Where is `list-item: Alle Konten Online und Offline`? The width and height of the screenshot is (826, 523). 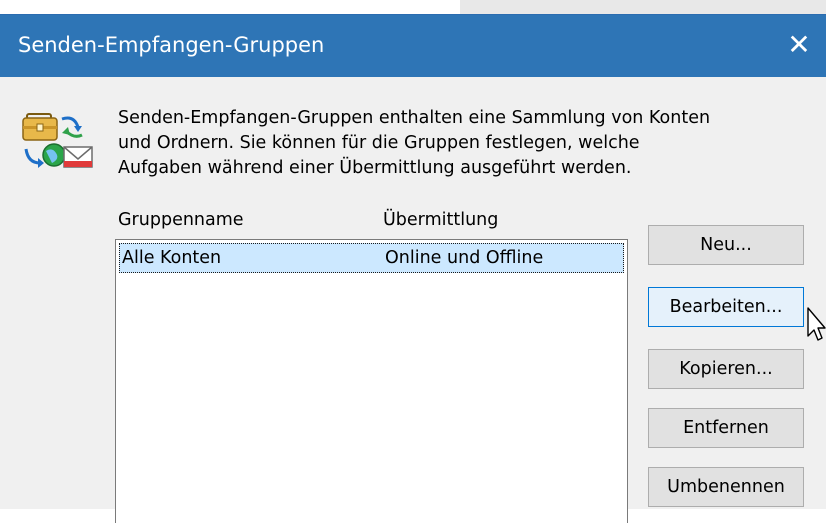
list-item: Alle Konten Online und Offline is located at coordinates (371, 258).